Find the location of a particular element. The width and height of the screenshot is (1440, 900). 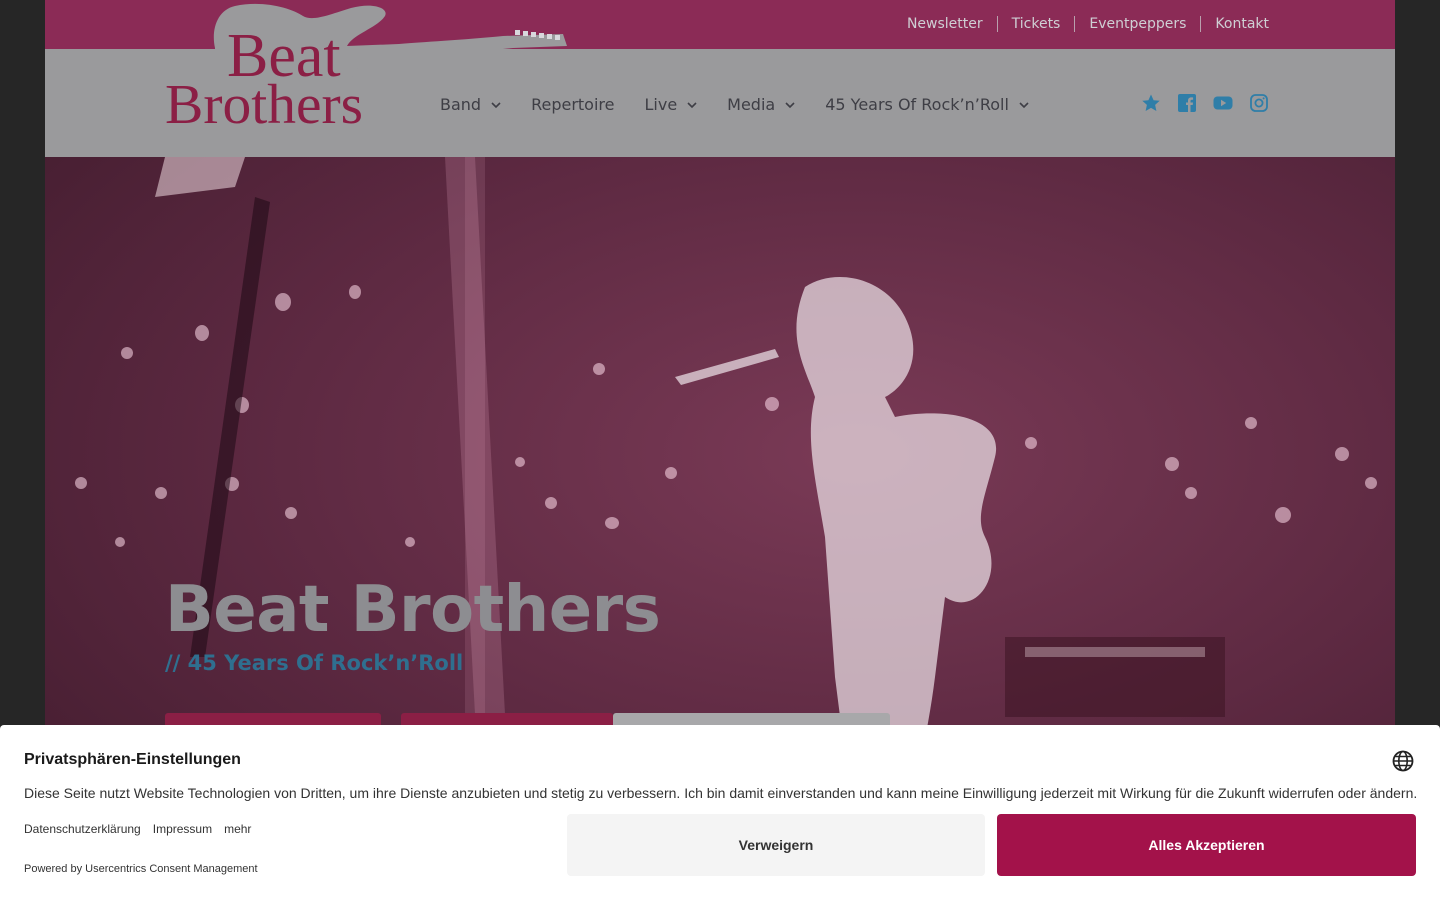

hero-title: Beat Brothers is located at coordinates (413, 610).